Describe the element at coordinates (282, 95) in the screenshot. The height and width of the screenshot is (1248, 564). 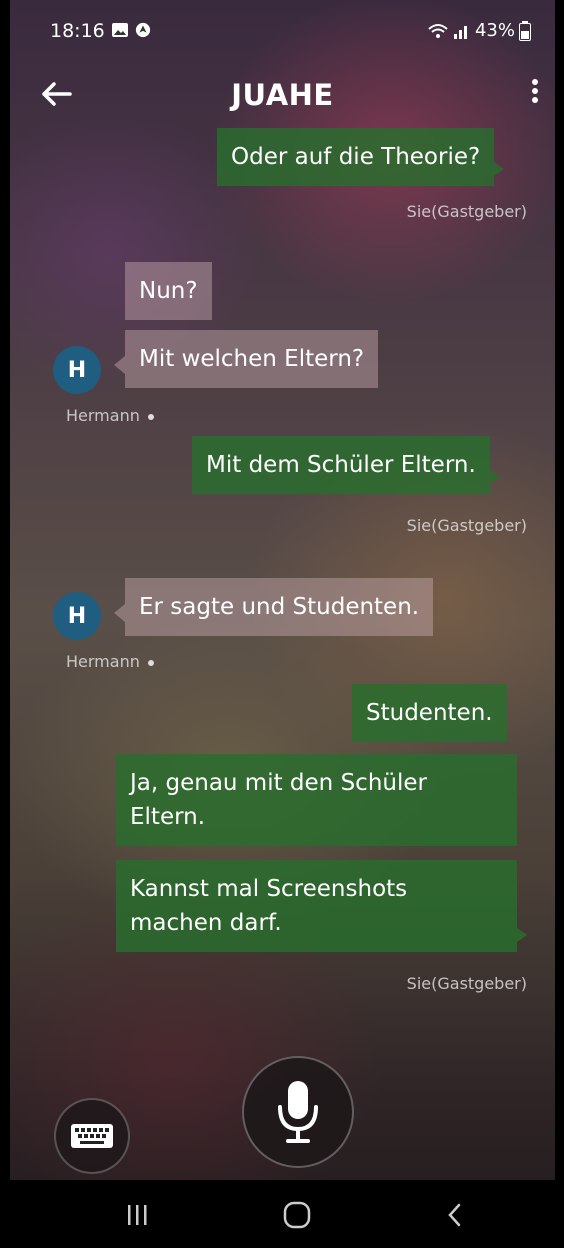
I see `page-title: JUAHE` at that location.